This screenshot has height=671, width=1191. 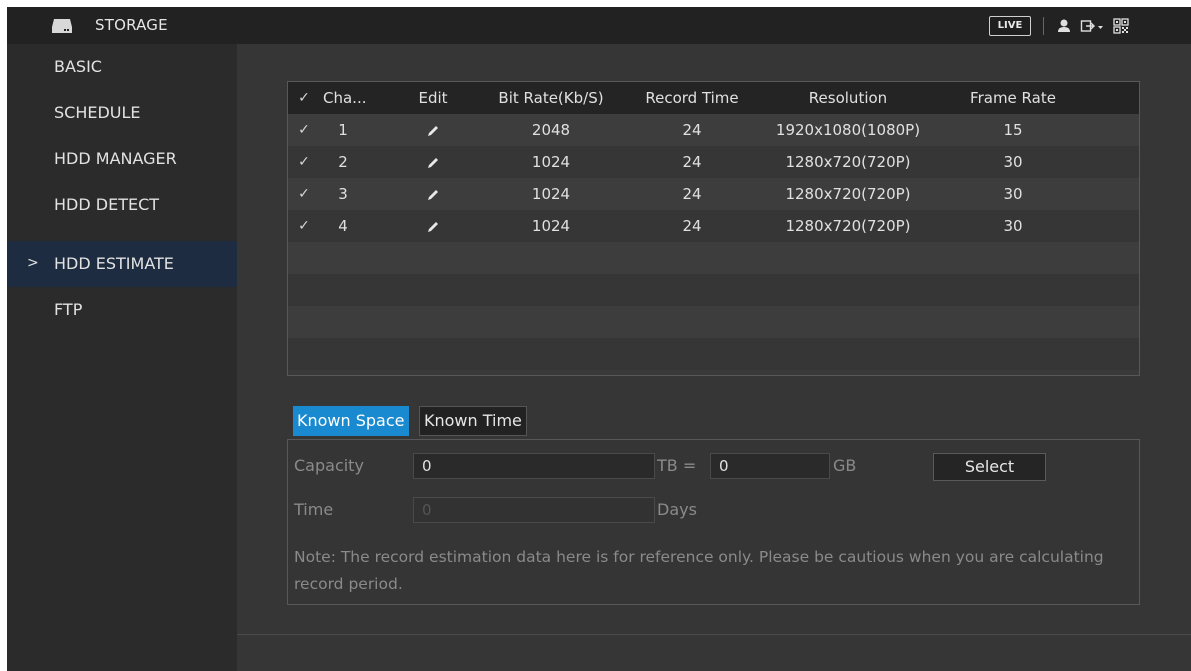 What do you see at coordinates (551, 98) in the screenshot?
I see `column-header-bit-rate: Bit Rate(Kb/S)` at bounding box center [551, 98].